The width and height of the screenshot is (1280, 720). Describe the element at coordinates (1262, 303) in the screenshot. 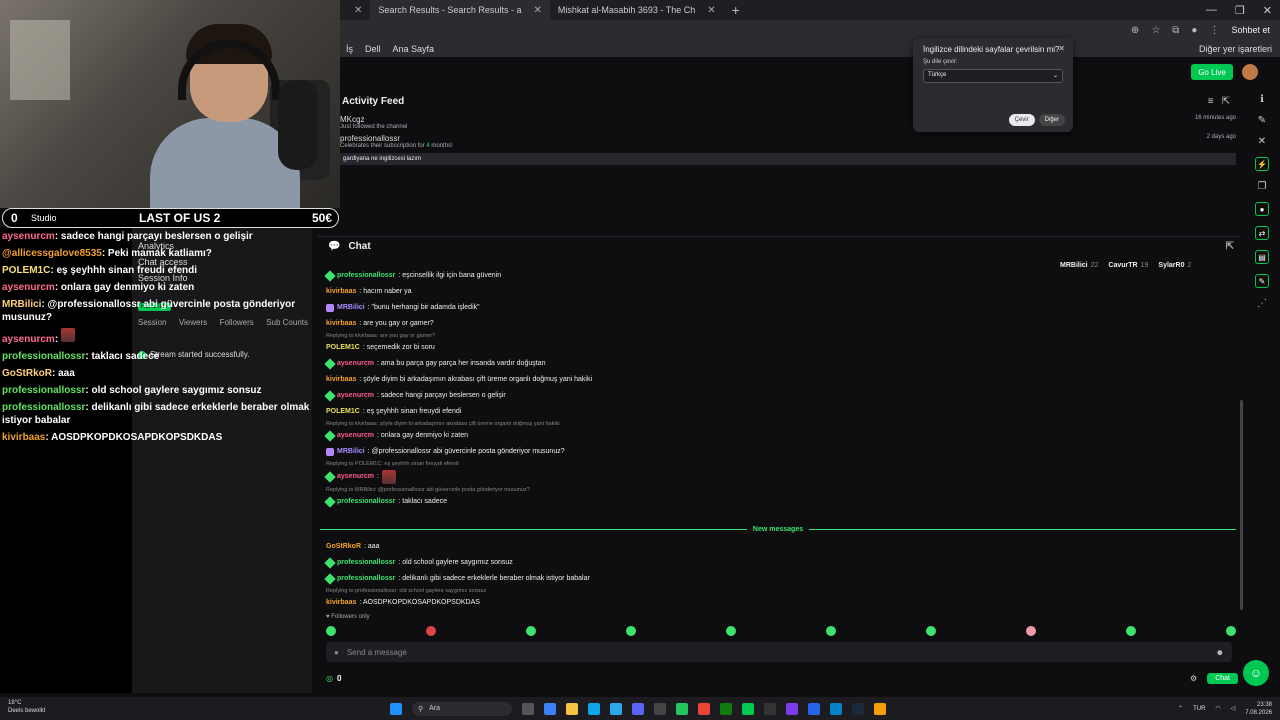

I see `share-icon: ⋰` at that location.